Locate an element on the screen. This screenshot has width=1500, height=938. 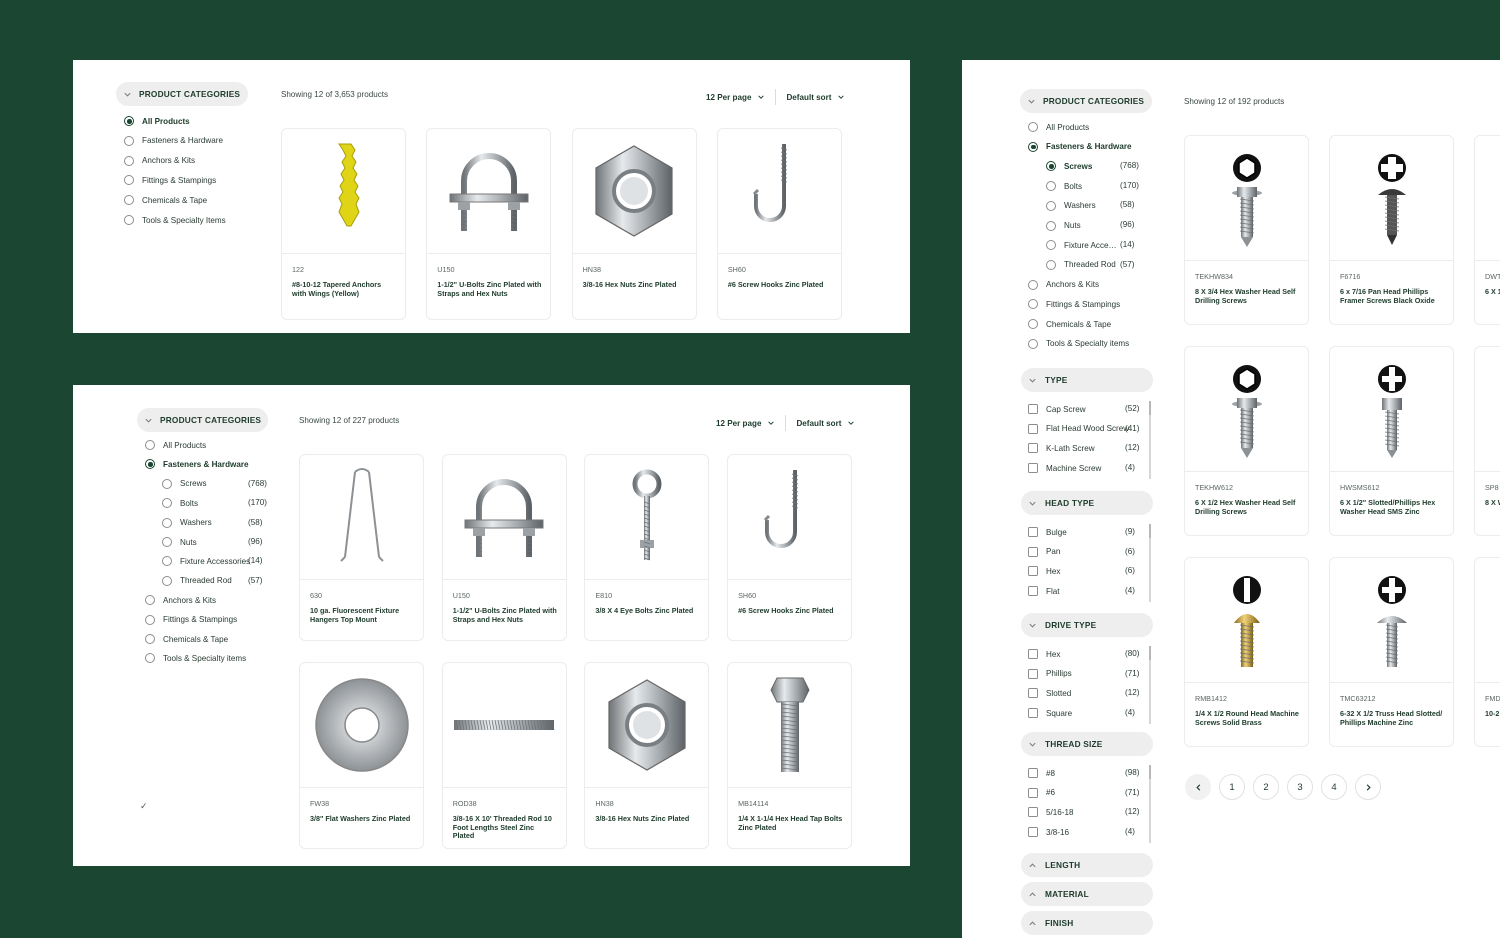
product-name: #6 Screw Hooks Zinc Plated is located at coordinates (790, 611).